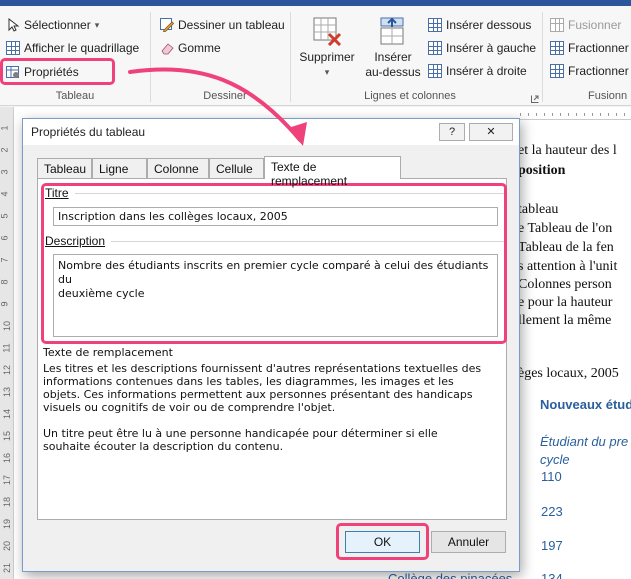 The height and width of the screenshot is (579, 631). Describe the element at coordinates (393, 48) in the screenshot. I see `insert-above-button: Insérer au-dessus` at that location.